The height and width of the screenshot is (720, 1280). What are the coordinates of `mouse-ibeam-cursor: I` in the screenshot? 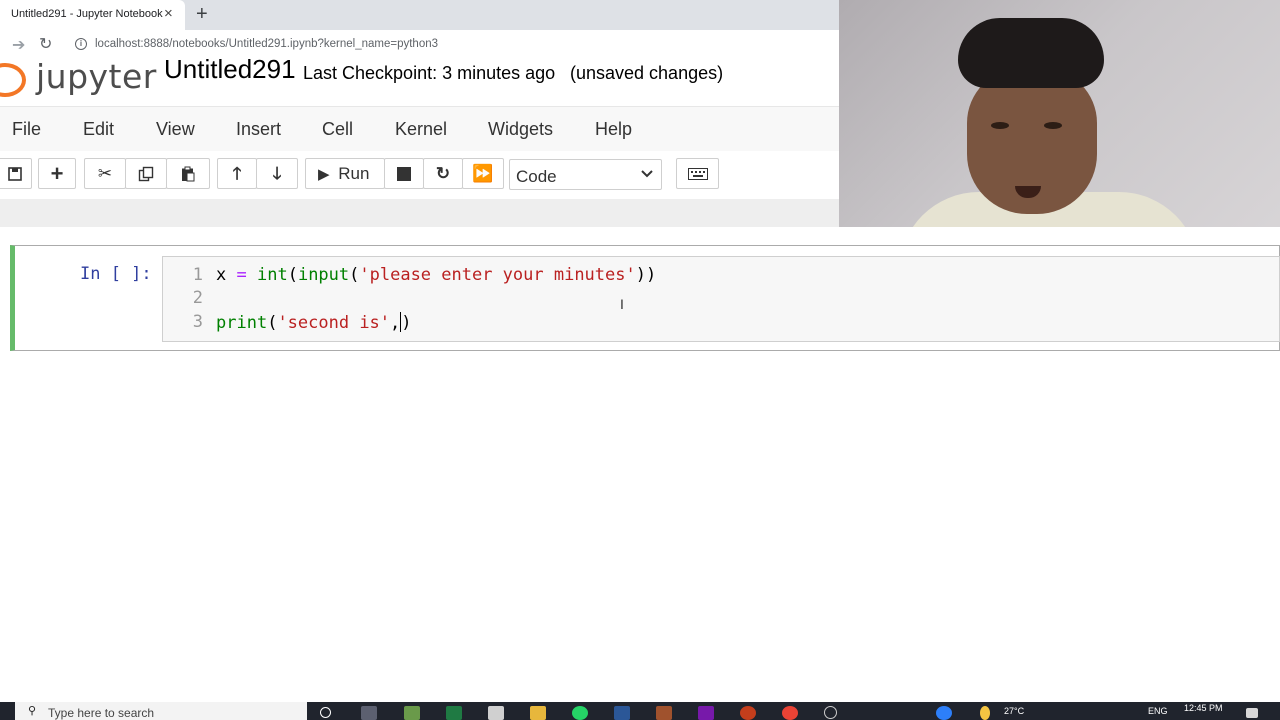 It's located at (622, 304).